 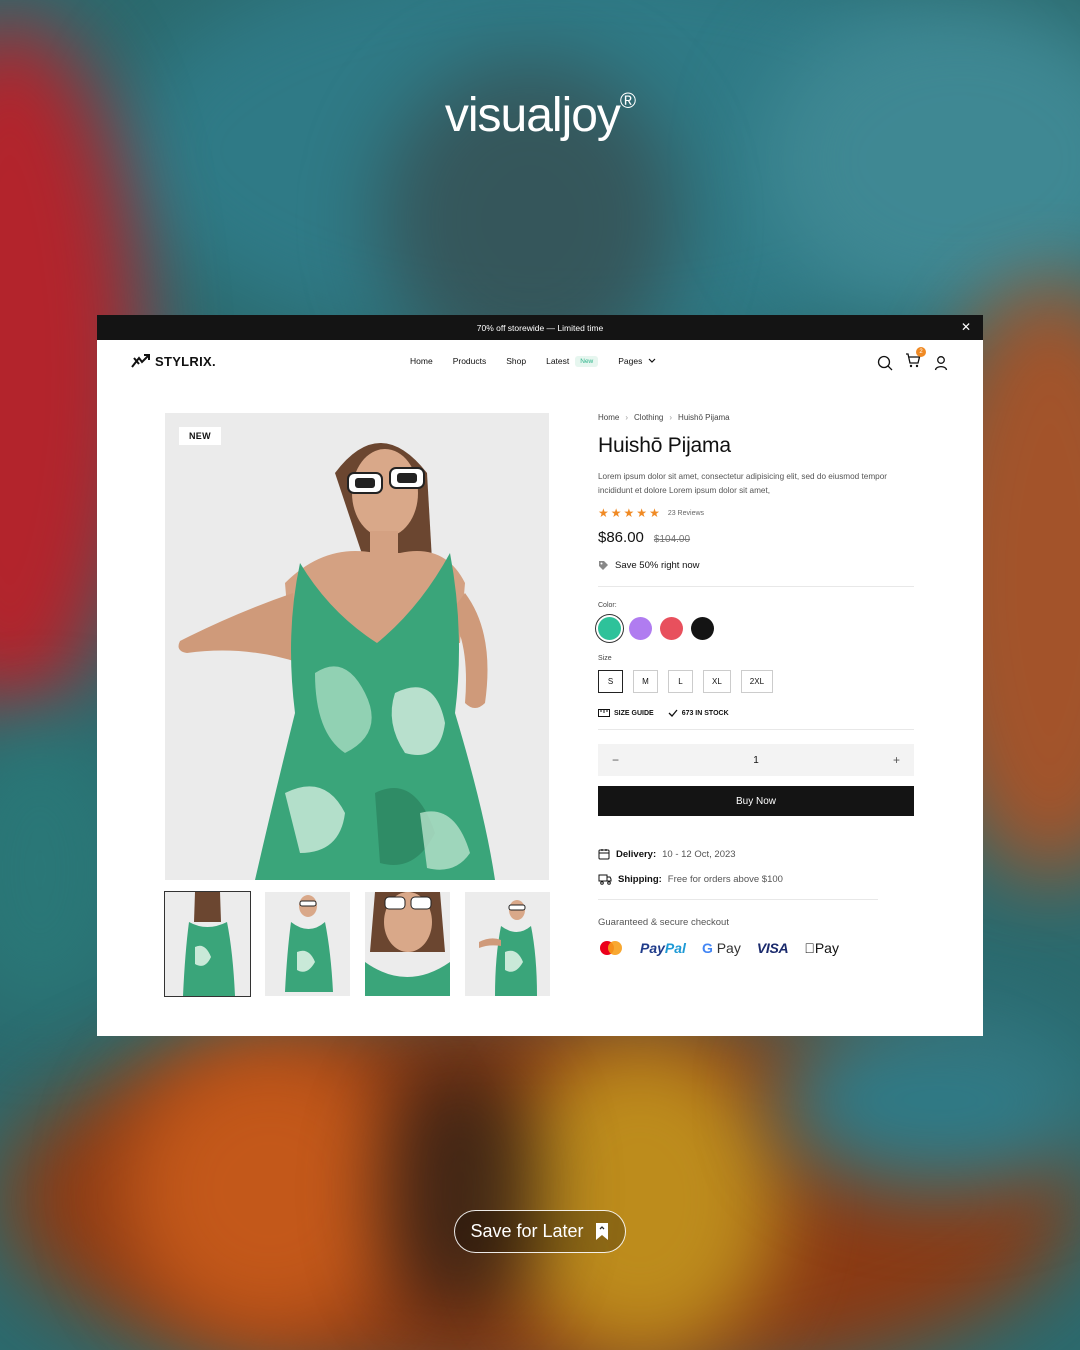 I want to click on nav-pages: Pages, so click(x=637, y=361).